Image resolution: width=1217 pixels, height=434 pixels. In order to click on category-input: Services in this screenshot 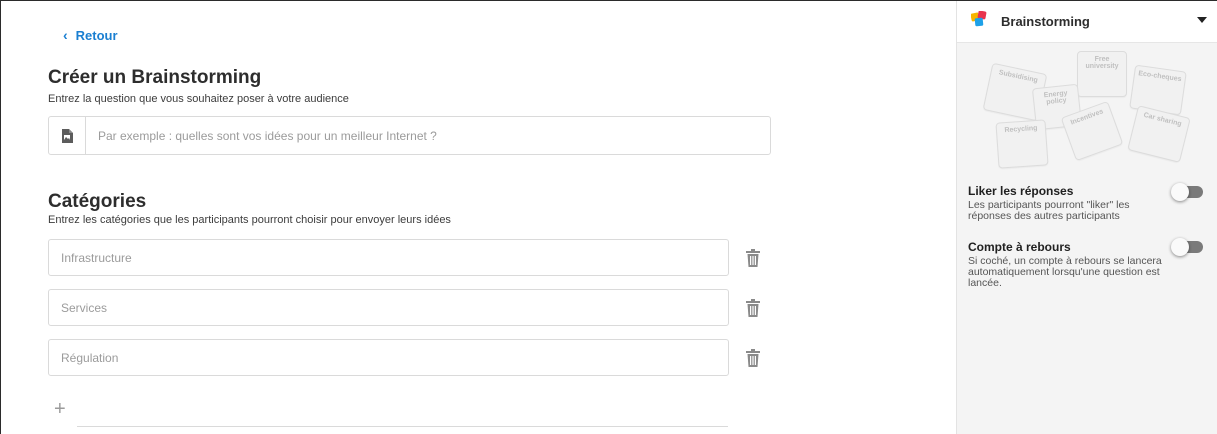, I will do `click(388, 307)`.